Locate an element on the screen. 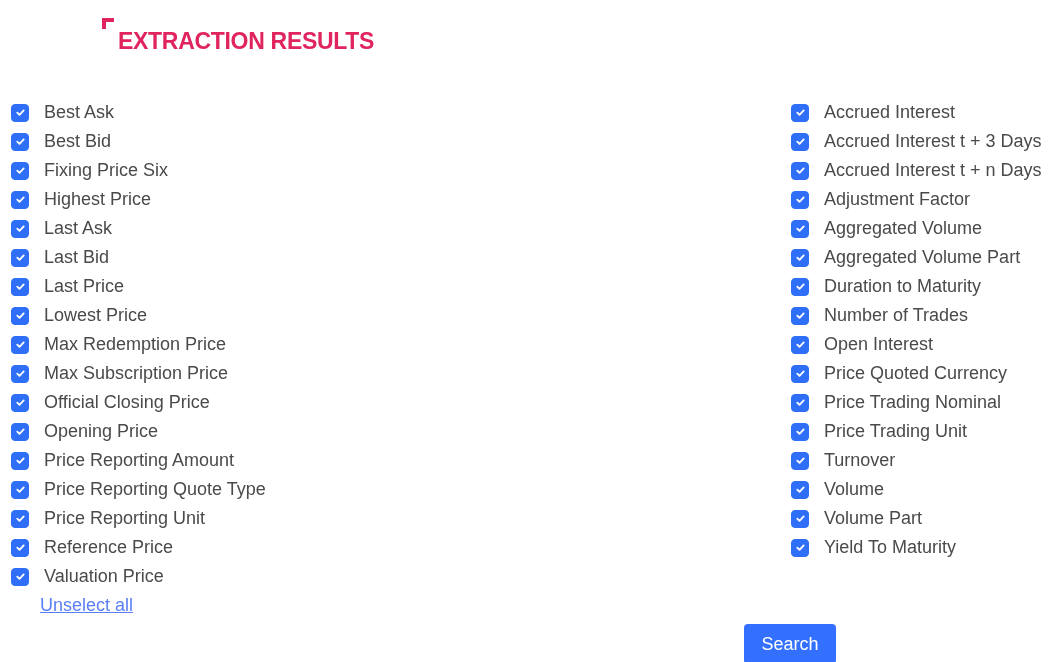  field-label: Reference Price is located at coordinates (109, 547).